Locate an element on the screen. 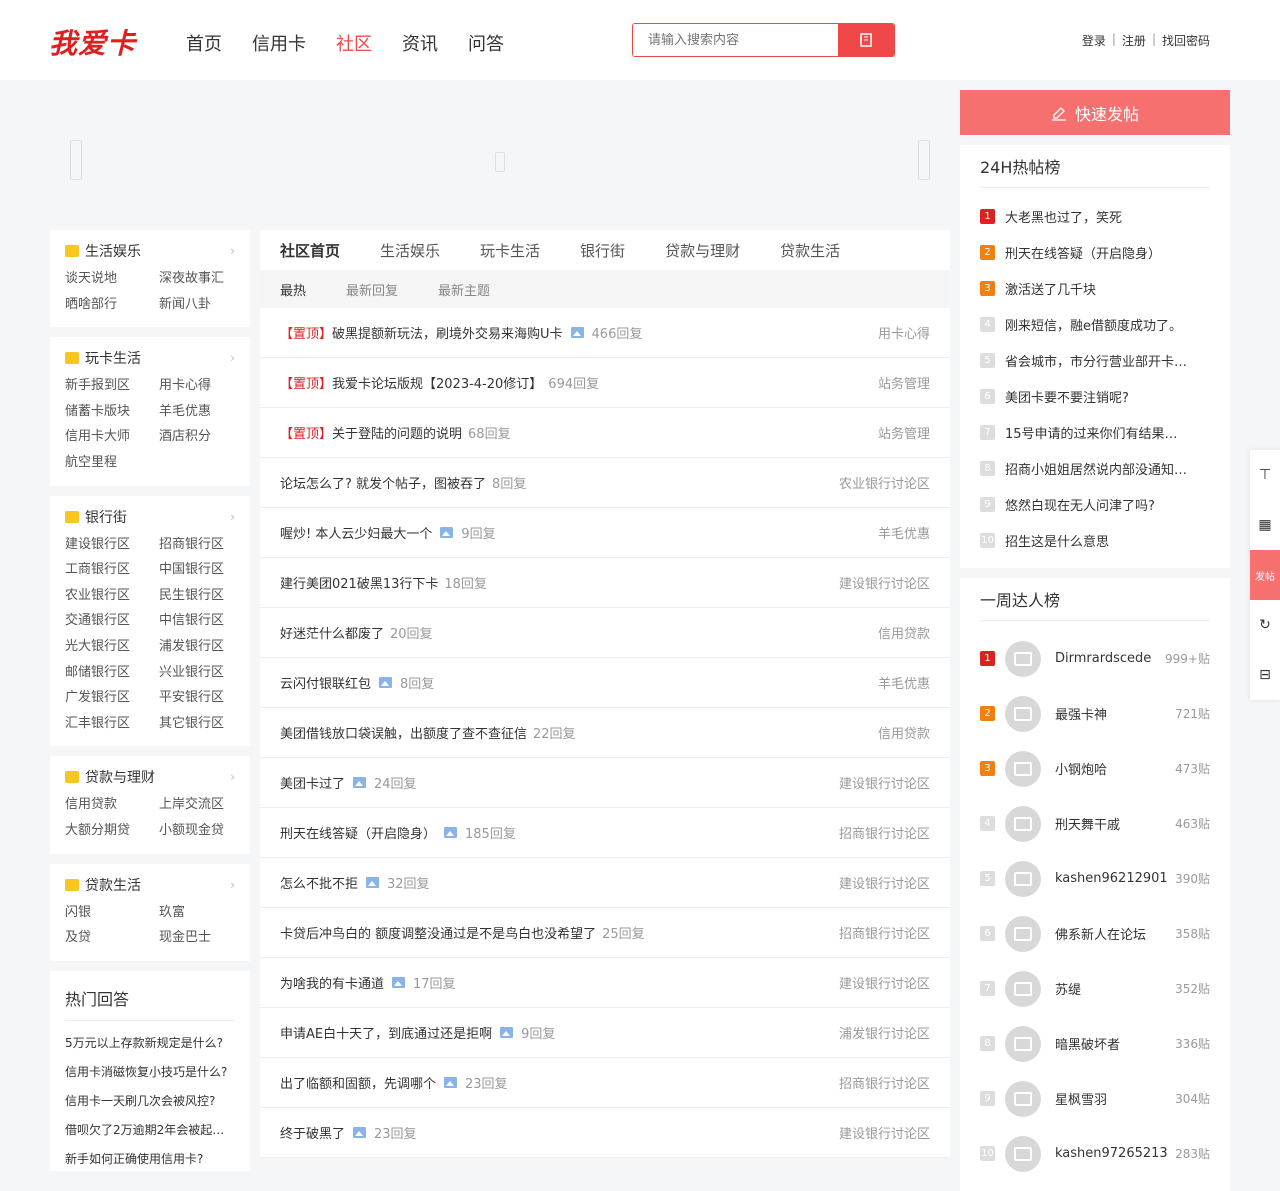  top-icon: ⊤ is located at coordinates (1265, 475).